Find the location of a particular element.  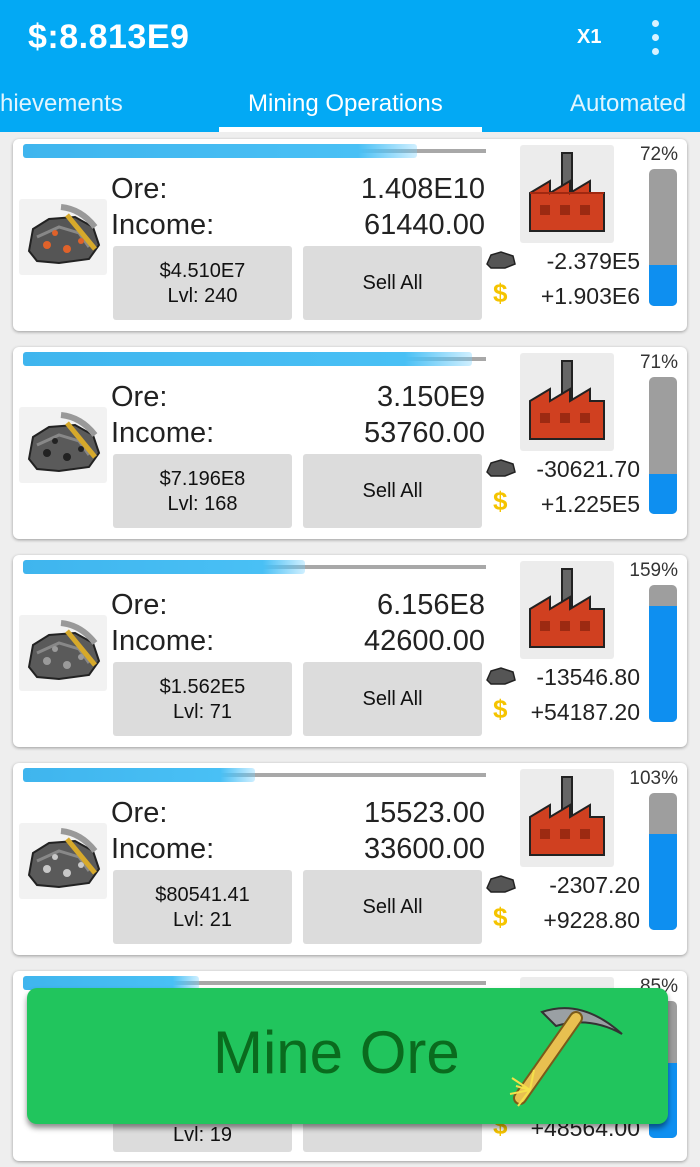

active-tab-indicator is located at coordinates (350, 129).